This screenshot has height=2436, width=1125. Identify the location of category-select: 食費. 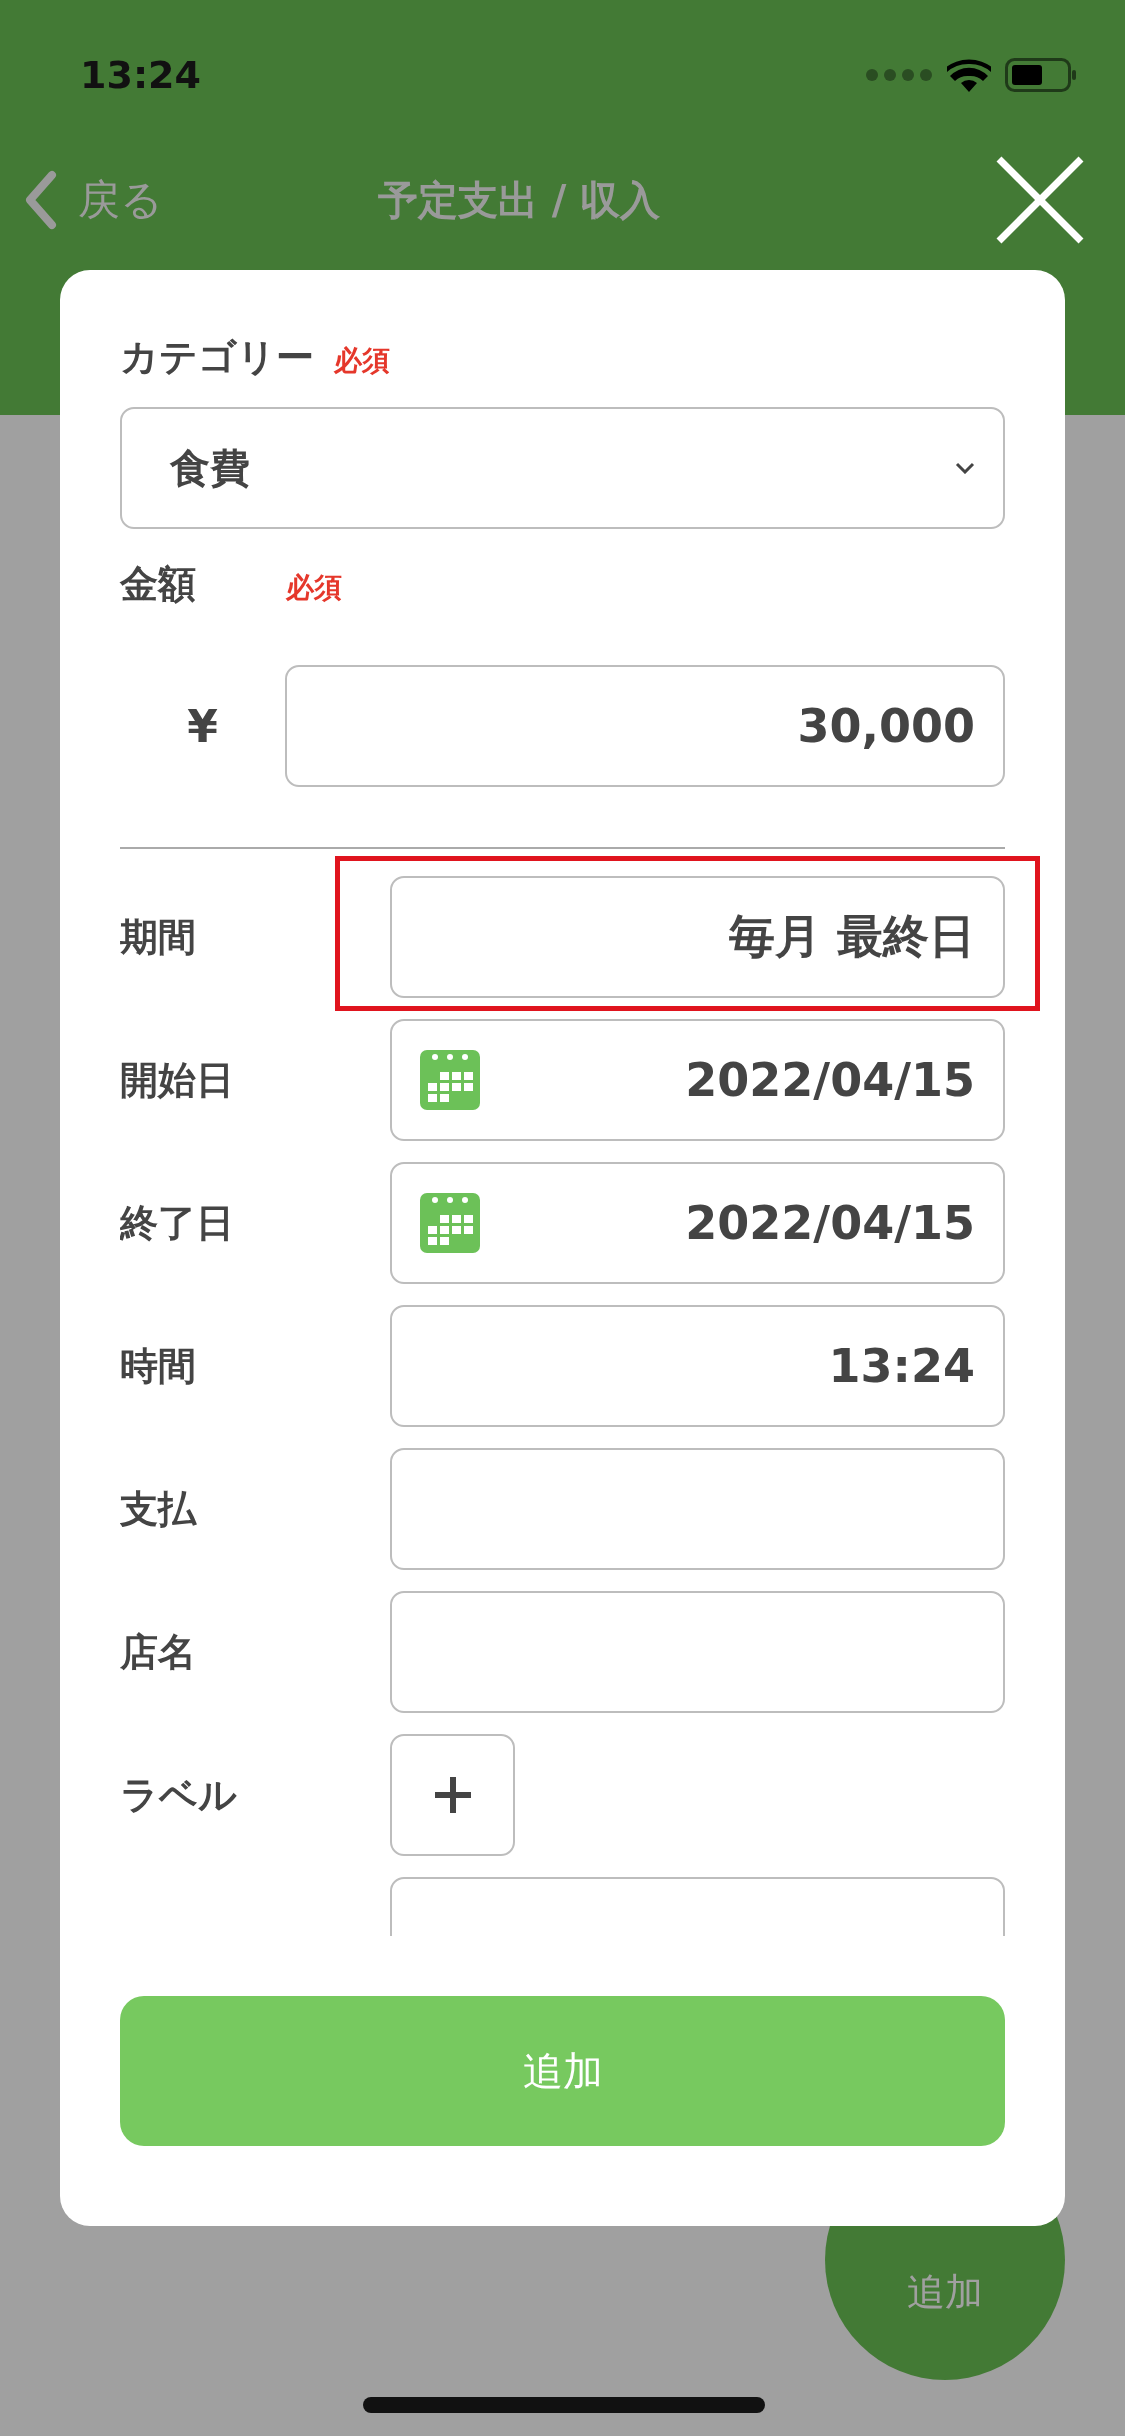
(562, 468).